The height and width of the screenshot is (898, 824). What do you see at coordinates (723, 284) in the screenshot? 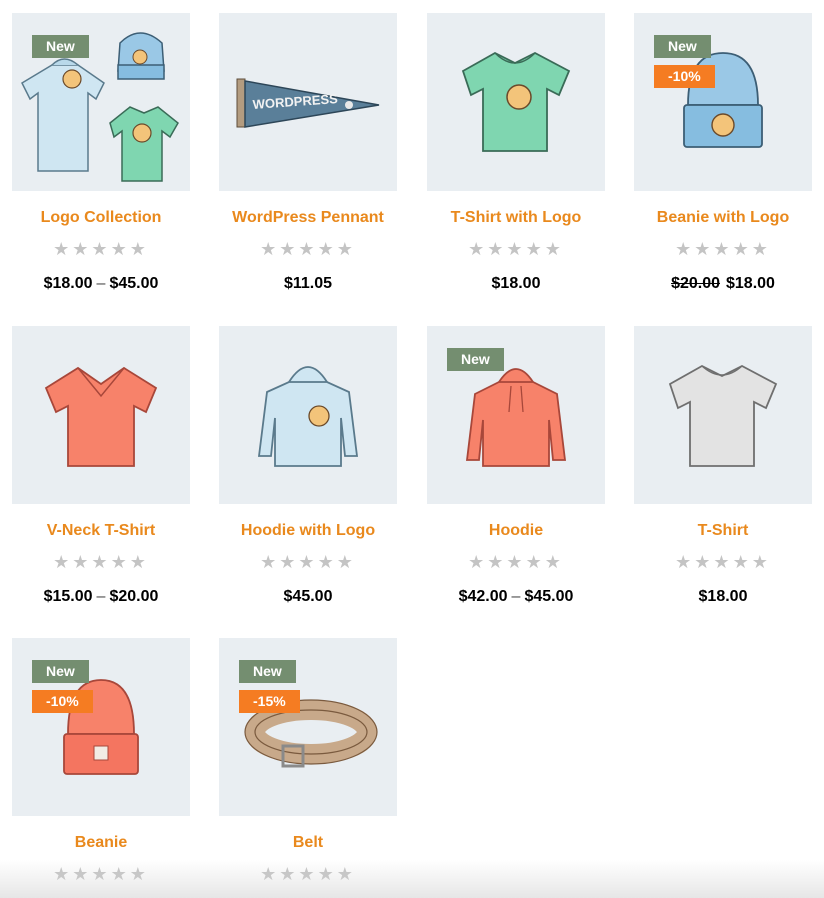
I see `product-price: $20.00 $18.00` at bounding box center [723, 284].